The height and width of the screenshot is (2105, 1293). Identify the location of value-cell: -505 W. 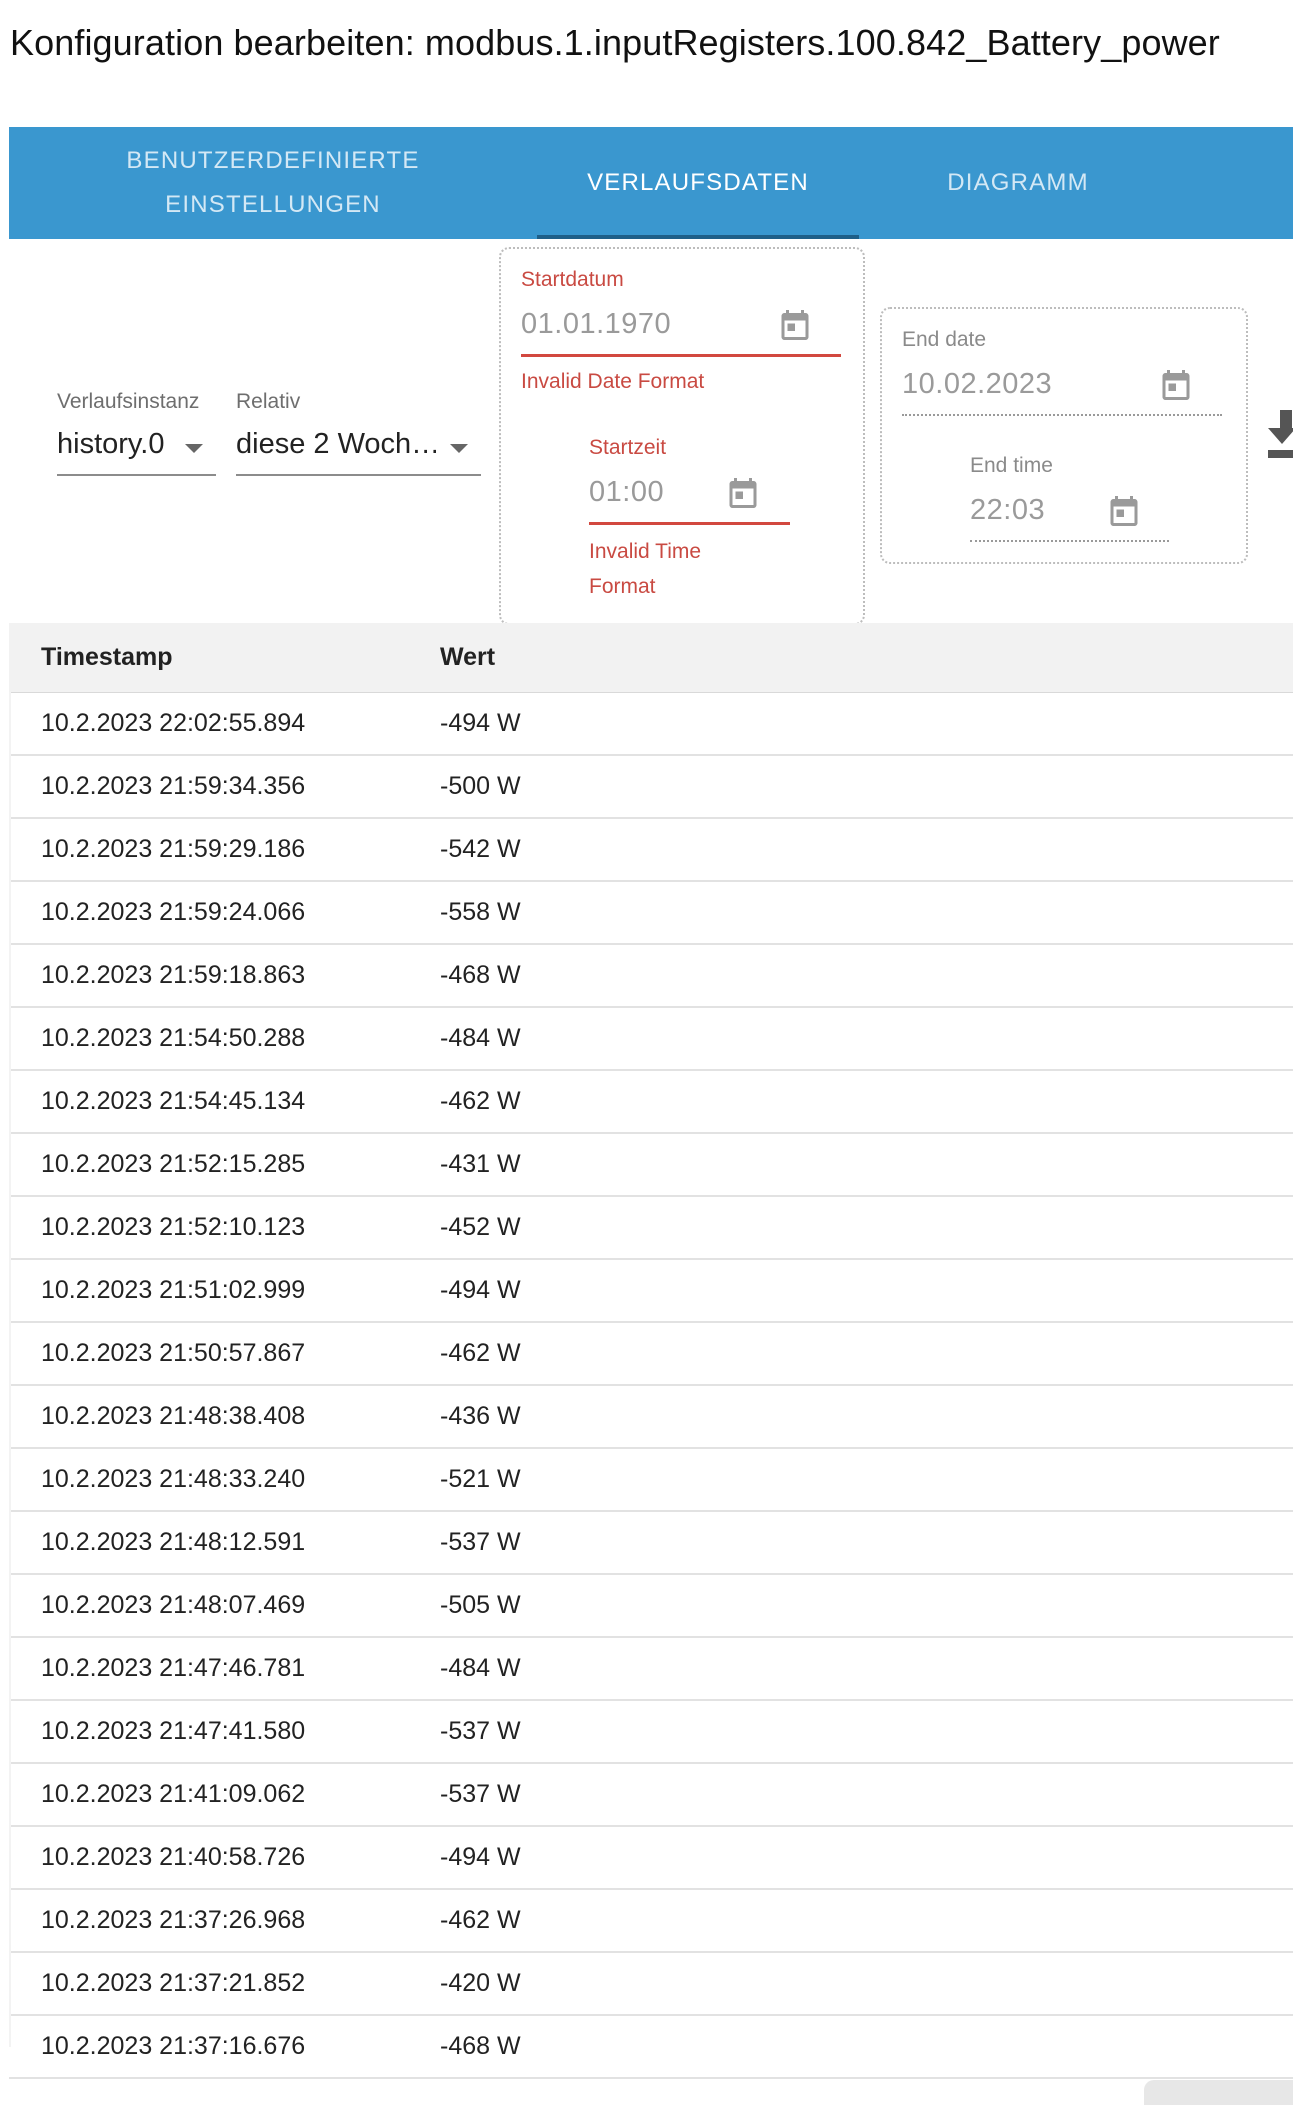
(480, 1605).